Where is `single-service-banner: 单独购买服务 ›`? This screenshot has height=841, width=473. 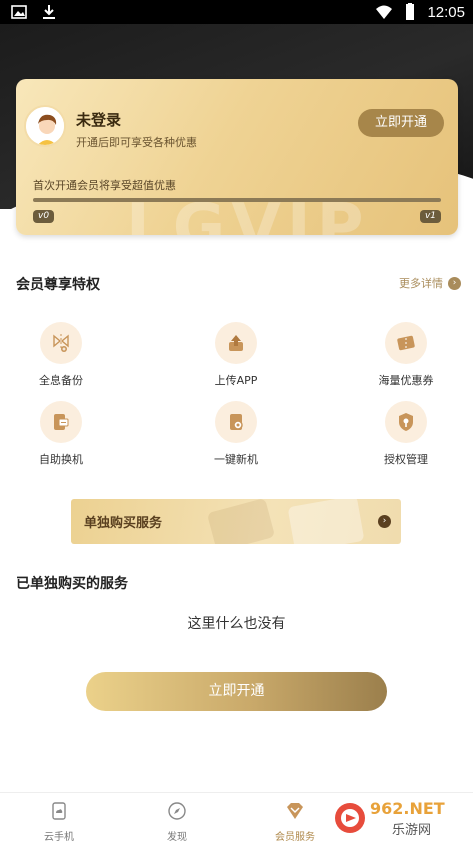
single-service-banner: 单独购买服务 › is located at coordinates (236, 521).